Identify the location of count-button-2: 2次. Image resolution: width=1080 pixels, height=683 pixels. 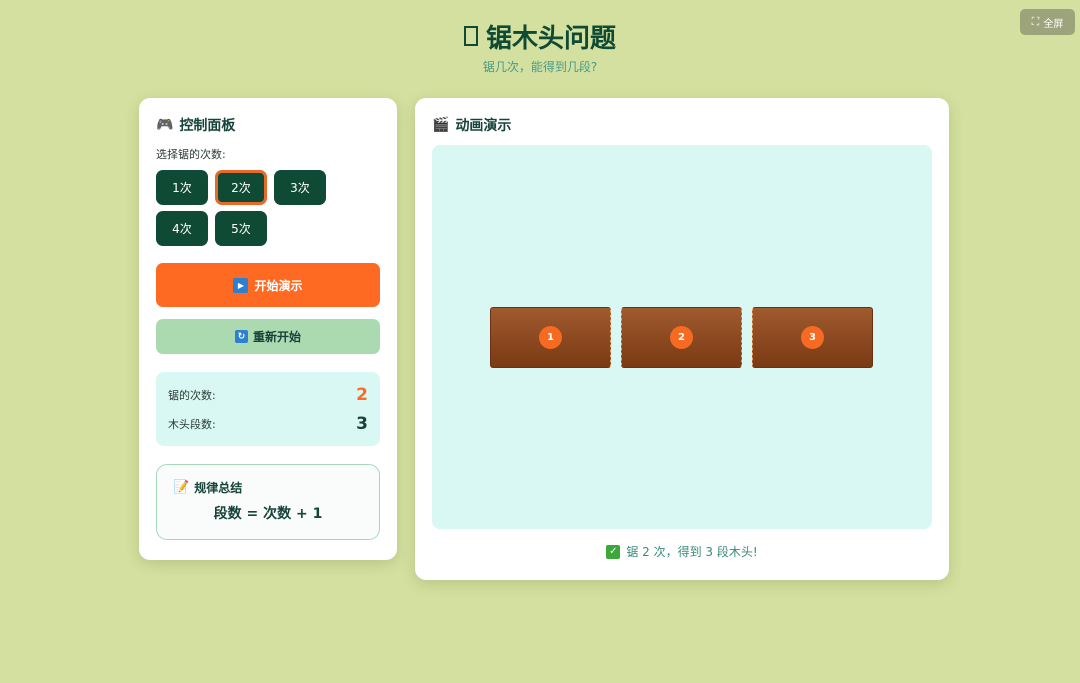
(241, 187).